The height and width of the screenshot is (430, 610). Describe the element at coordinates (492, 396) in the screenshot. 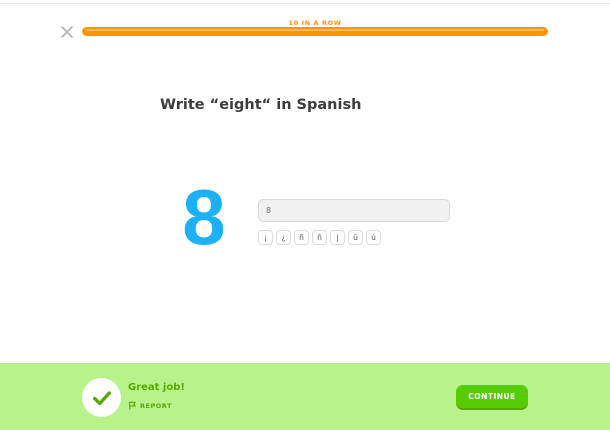

I see `continue-button: CONTINUE` at that location.